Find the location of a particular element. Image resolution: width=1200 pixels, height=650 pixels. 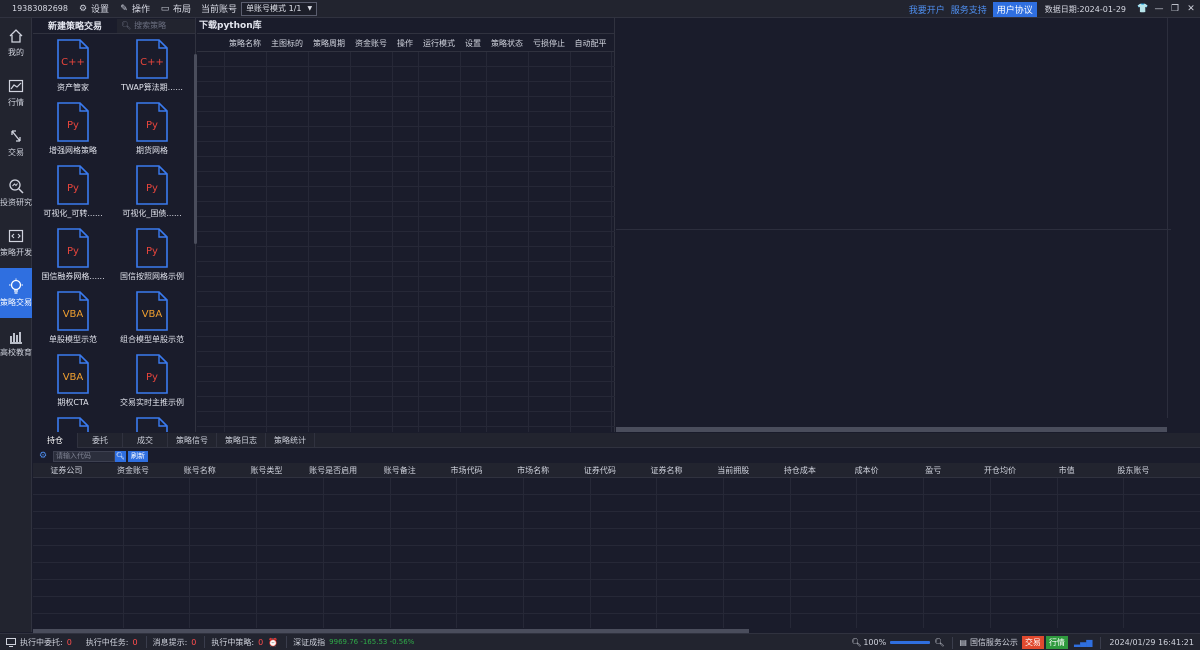

close-icon: ✕ is located at coordinates (1191, 9).